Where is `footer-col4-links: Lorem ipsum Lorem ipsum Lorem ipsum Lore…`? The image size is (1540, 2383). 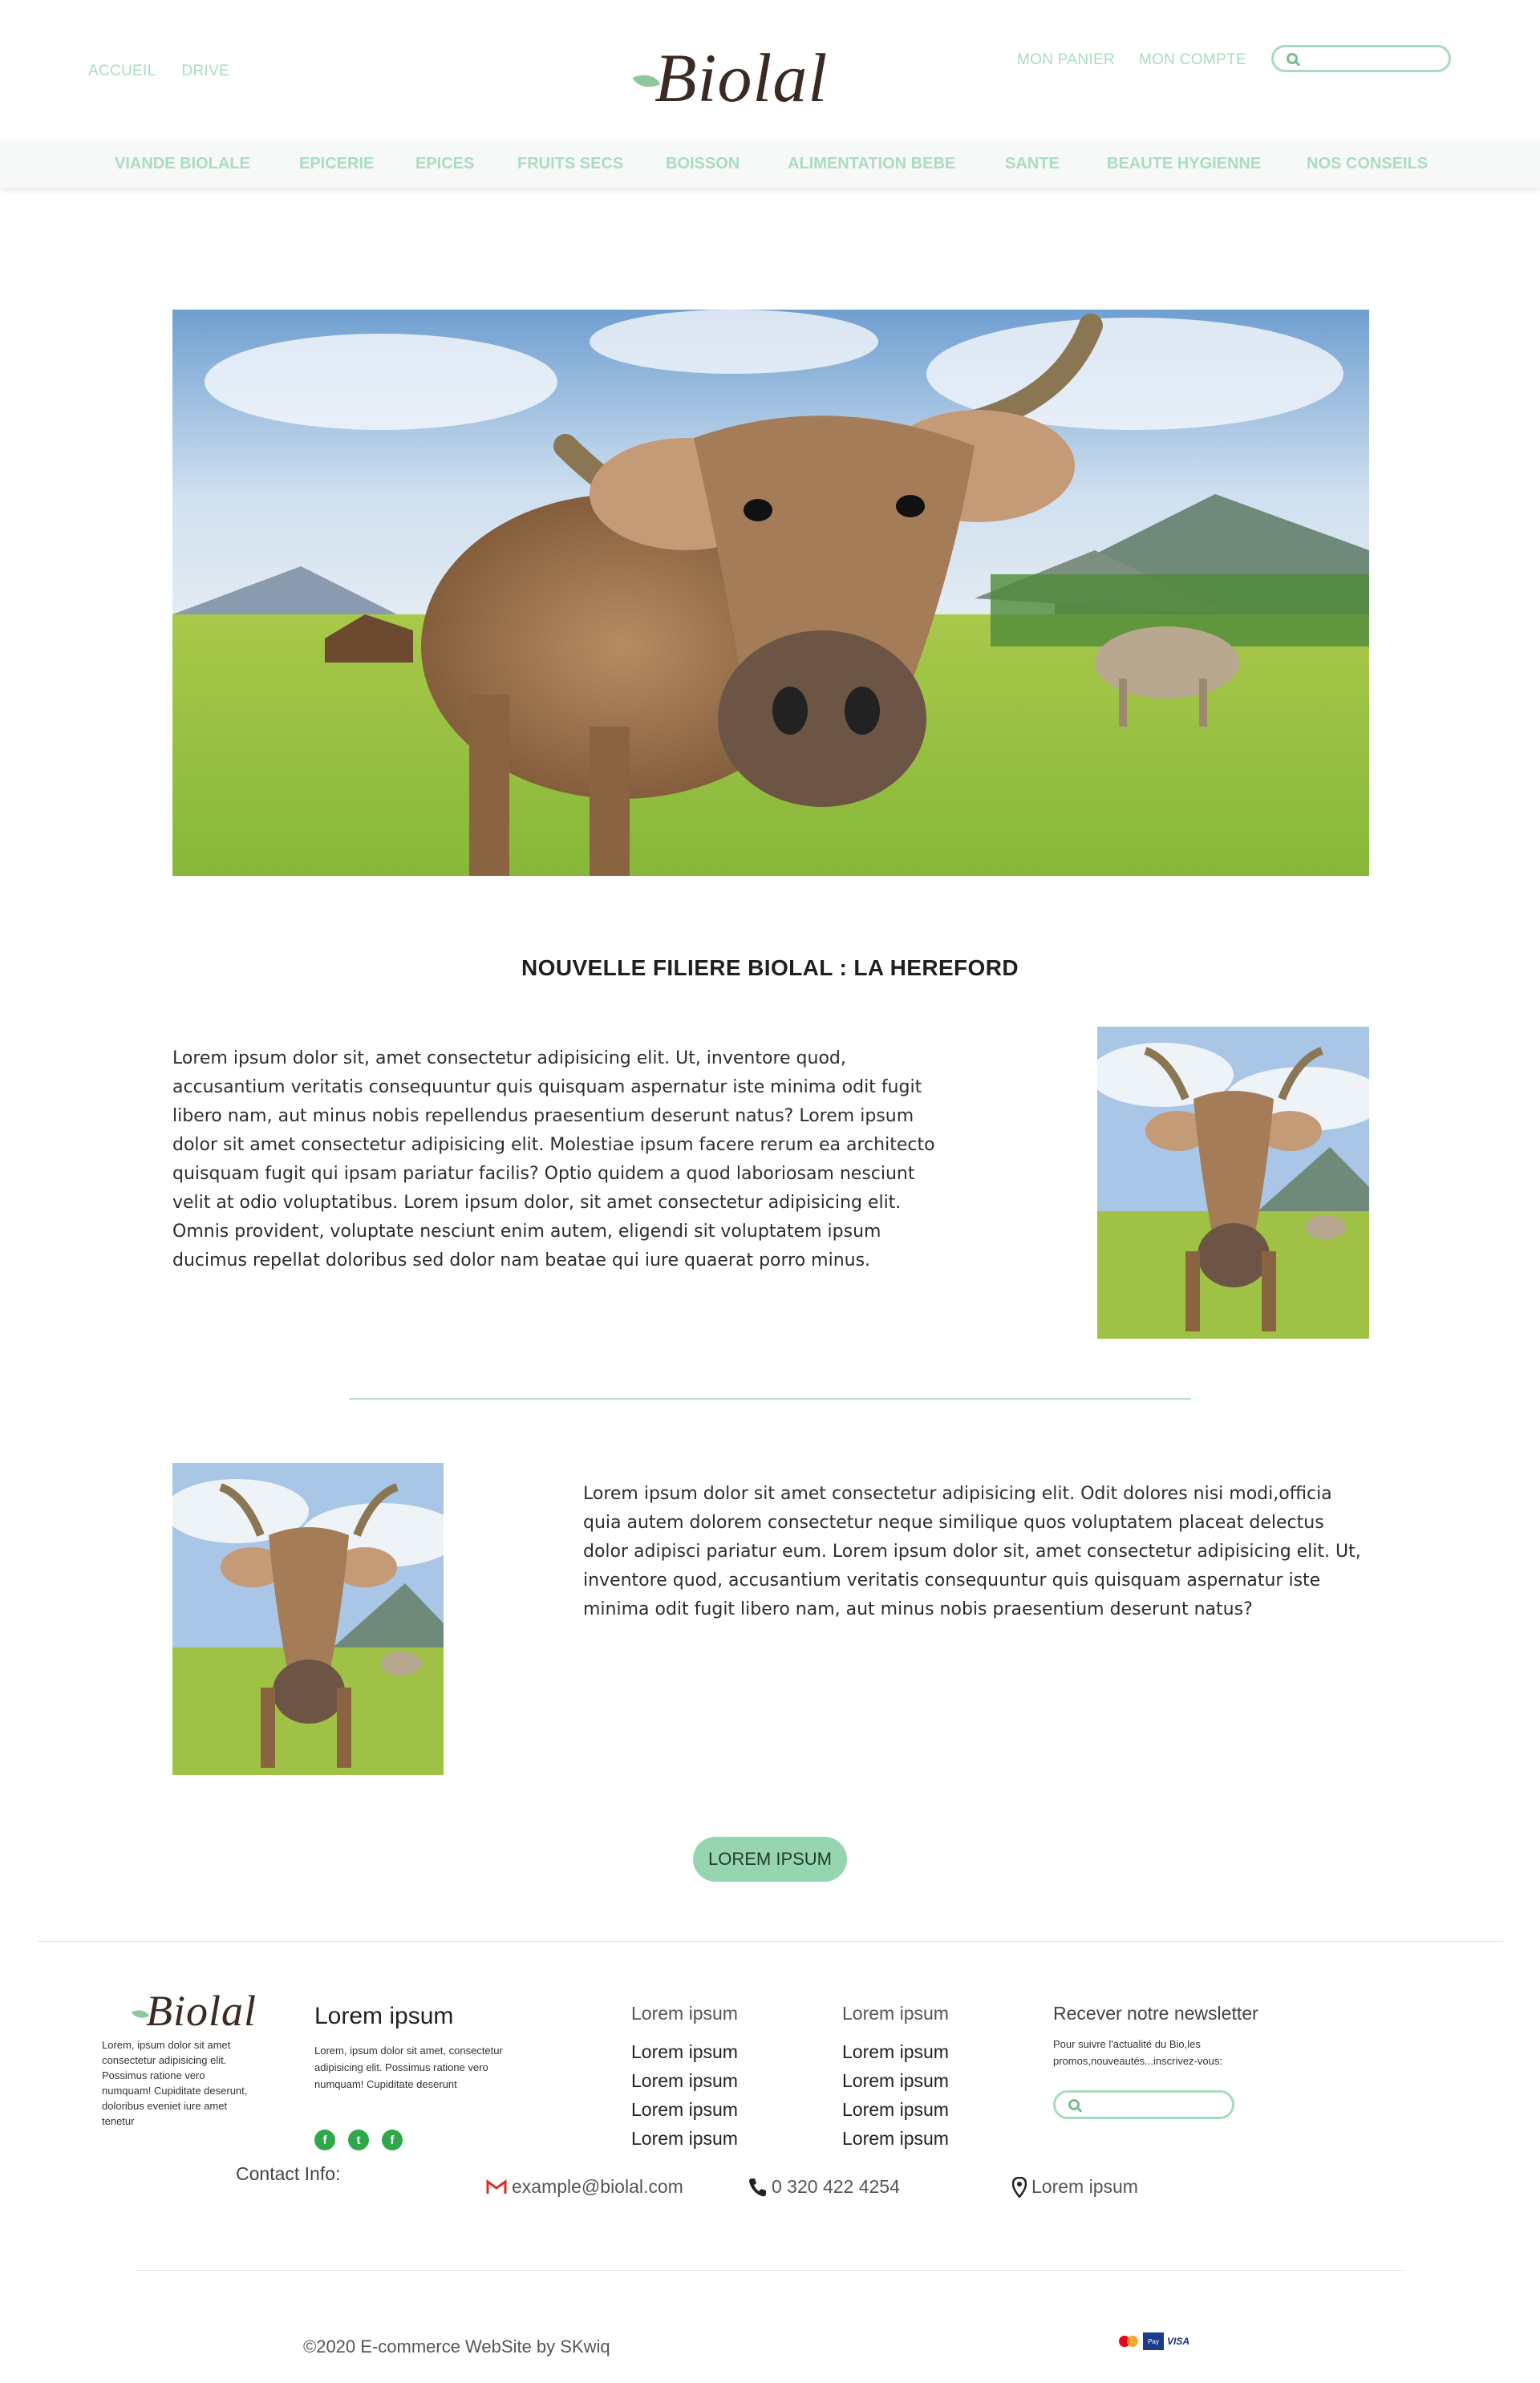 footer-col4-links: Lorem ipsum Lorem ipsum Lorem ipsum Lore… is located at coordinates (895, 2095).